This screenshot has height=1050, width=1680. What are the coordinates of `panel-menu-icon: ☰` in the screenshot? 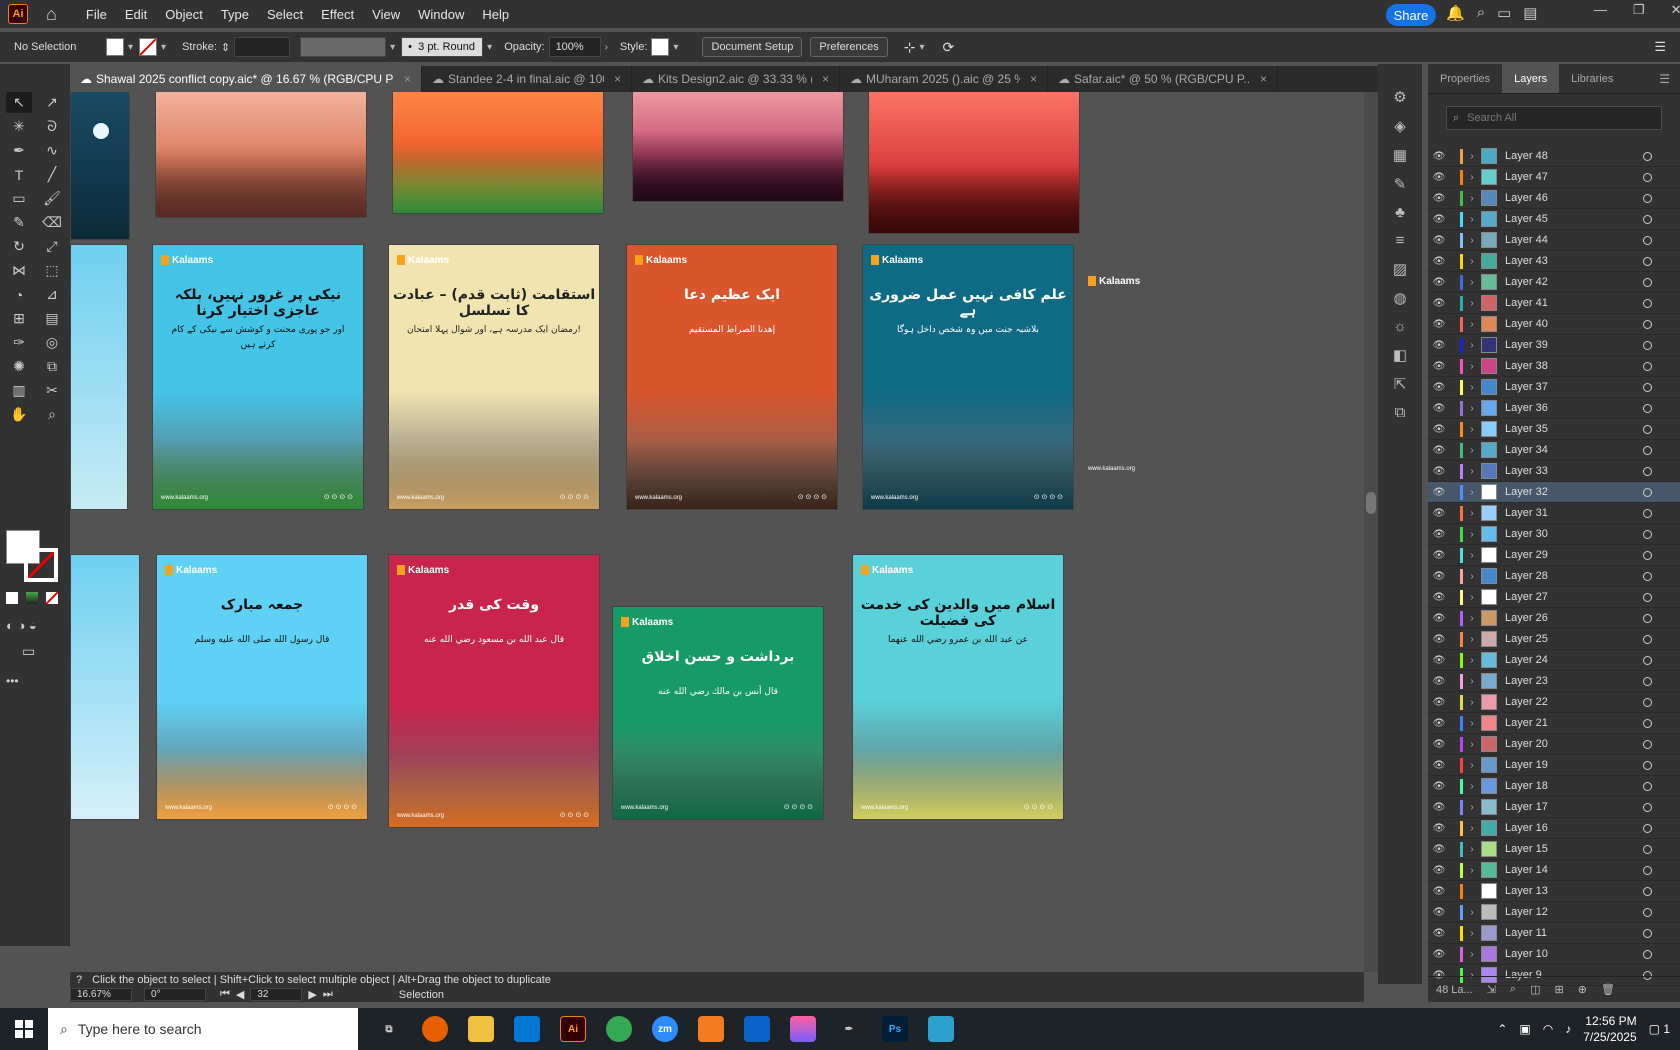 It's located at (1664, 78).